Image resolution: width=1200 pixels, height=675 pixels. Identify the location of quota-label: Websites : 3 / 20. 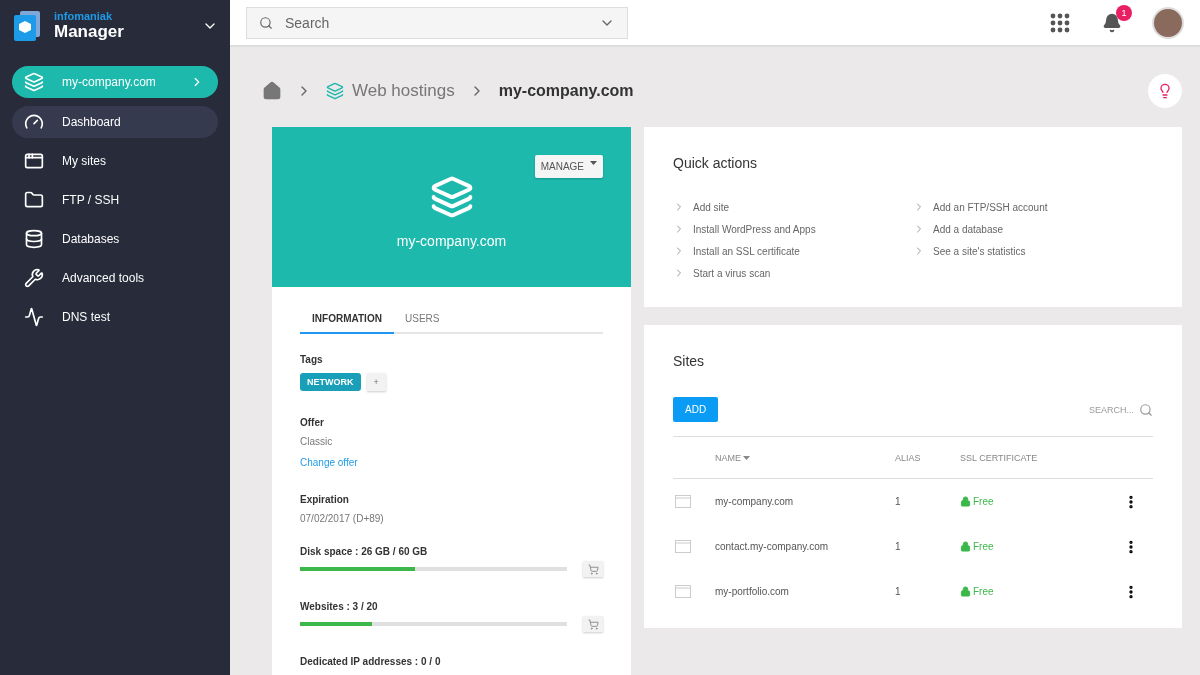
(339, 606).